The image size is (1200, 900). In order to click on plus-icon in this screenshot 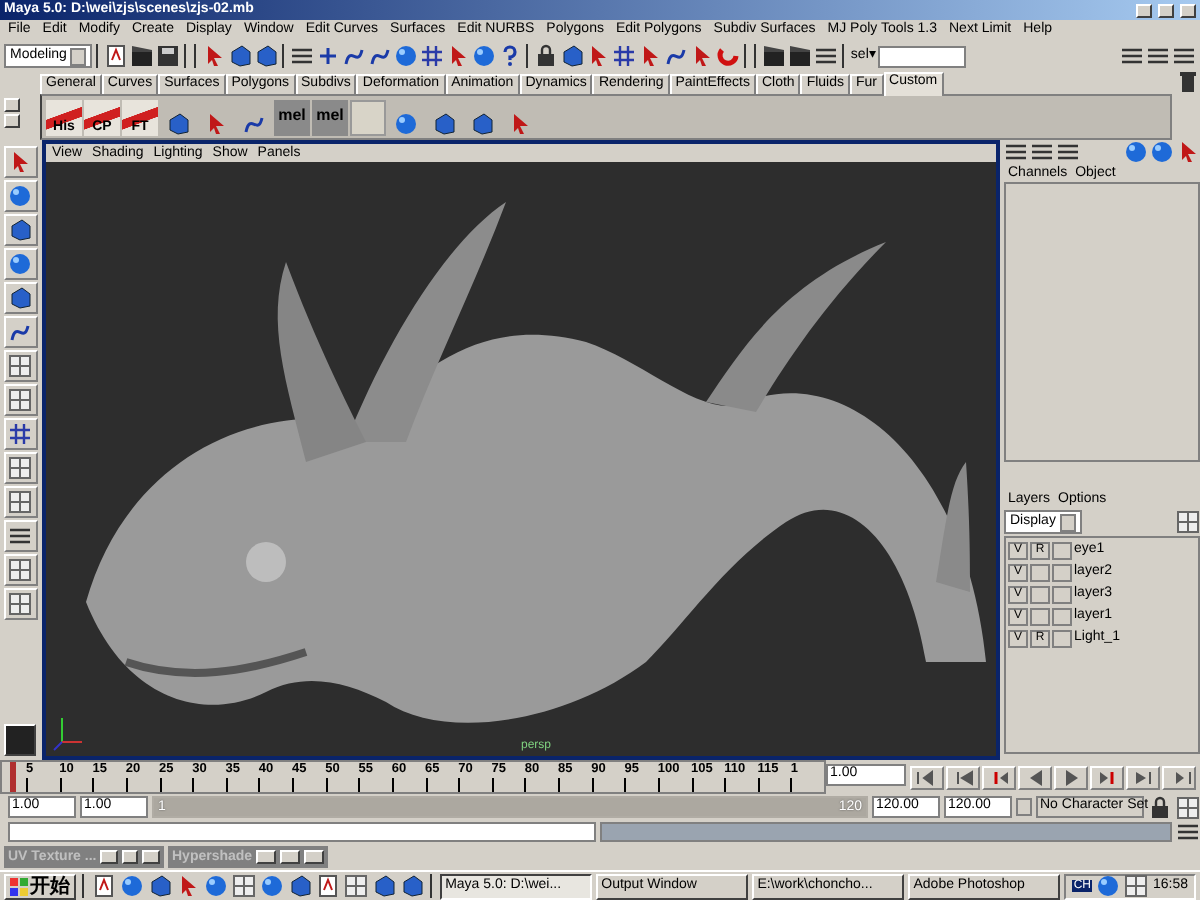, I will do `click(328, 56)`.